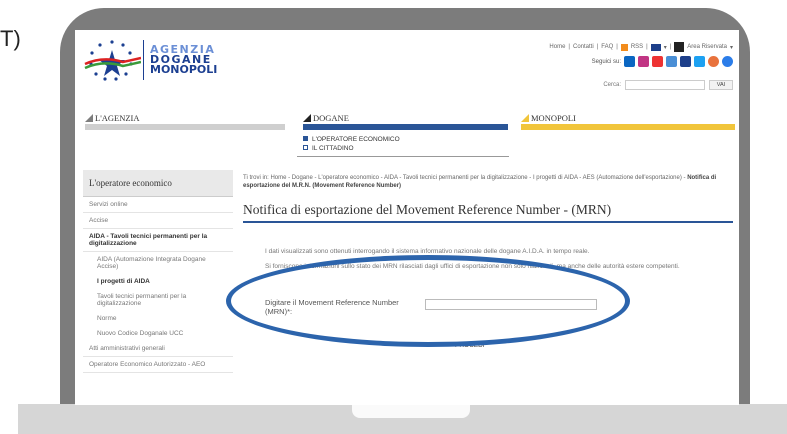  Describe the element at coordinates (665, 85) in the screenshot. I see `search-input` at that location.